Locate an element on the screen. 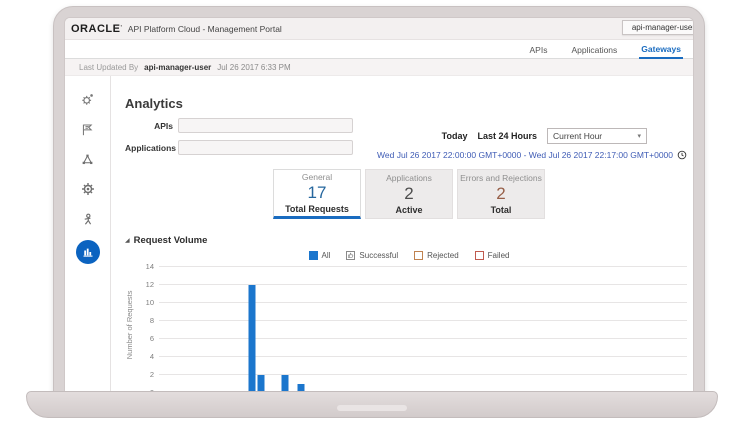  card-title: Errors and Rejections is located at coordinates (501, 178).